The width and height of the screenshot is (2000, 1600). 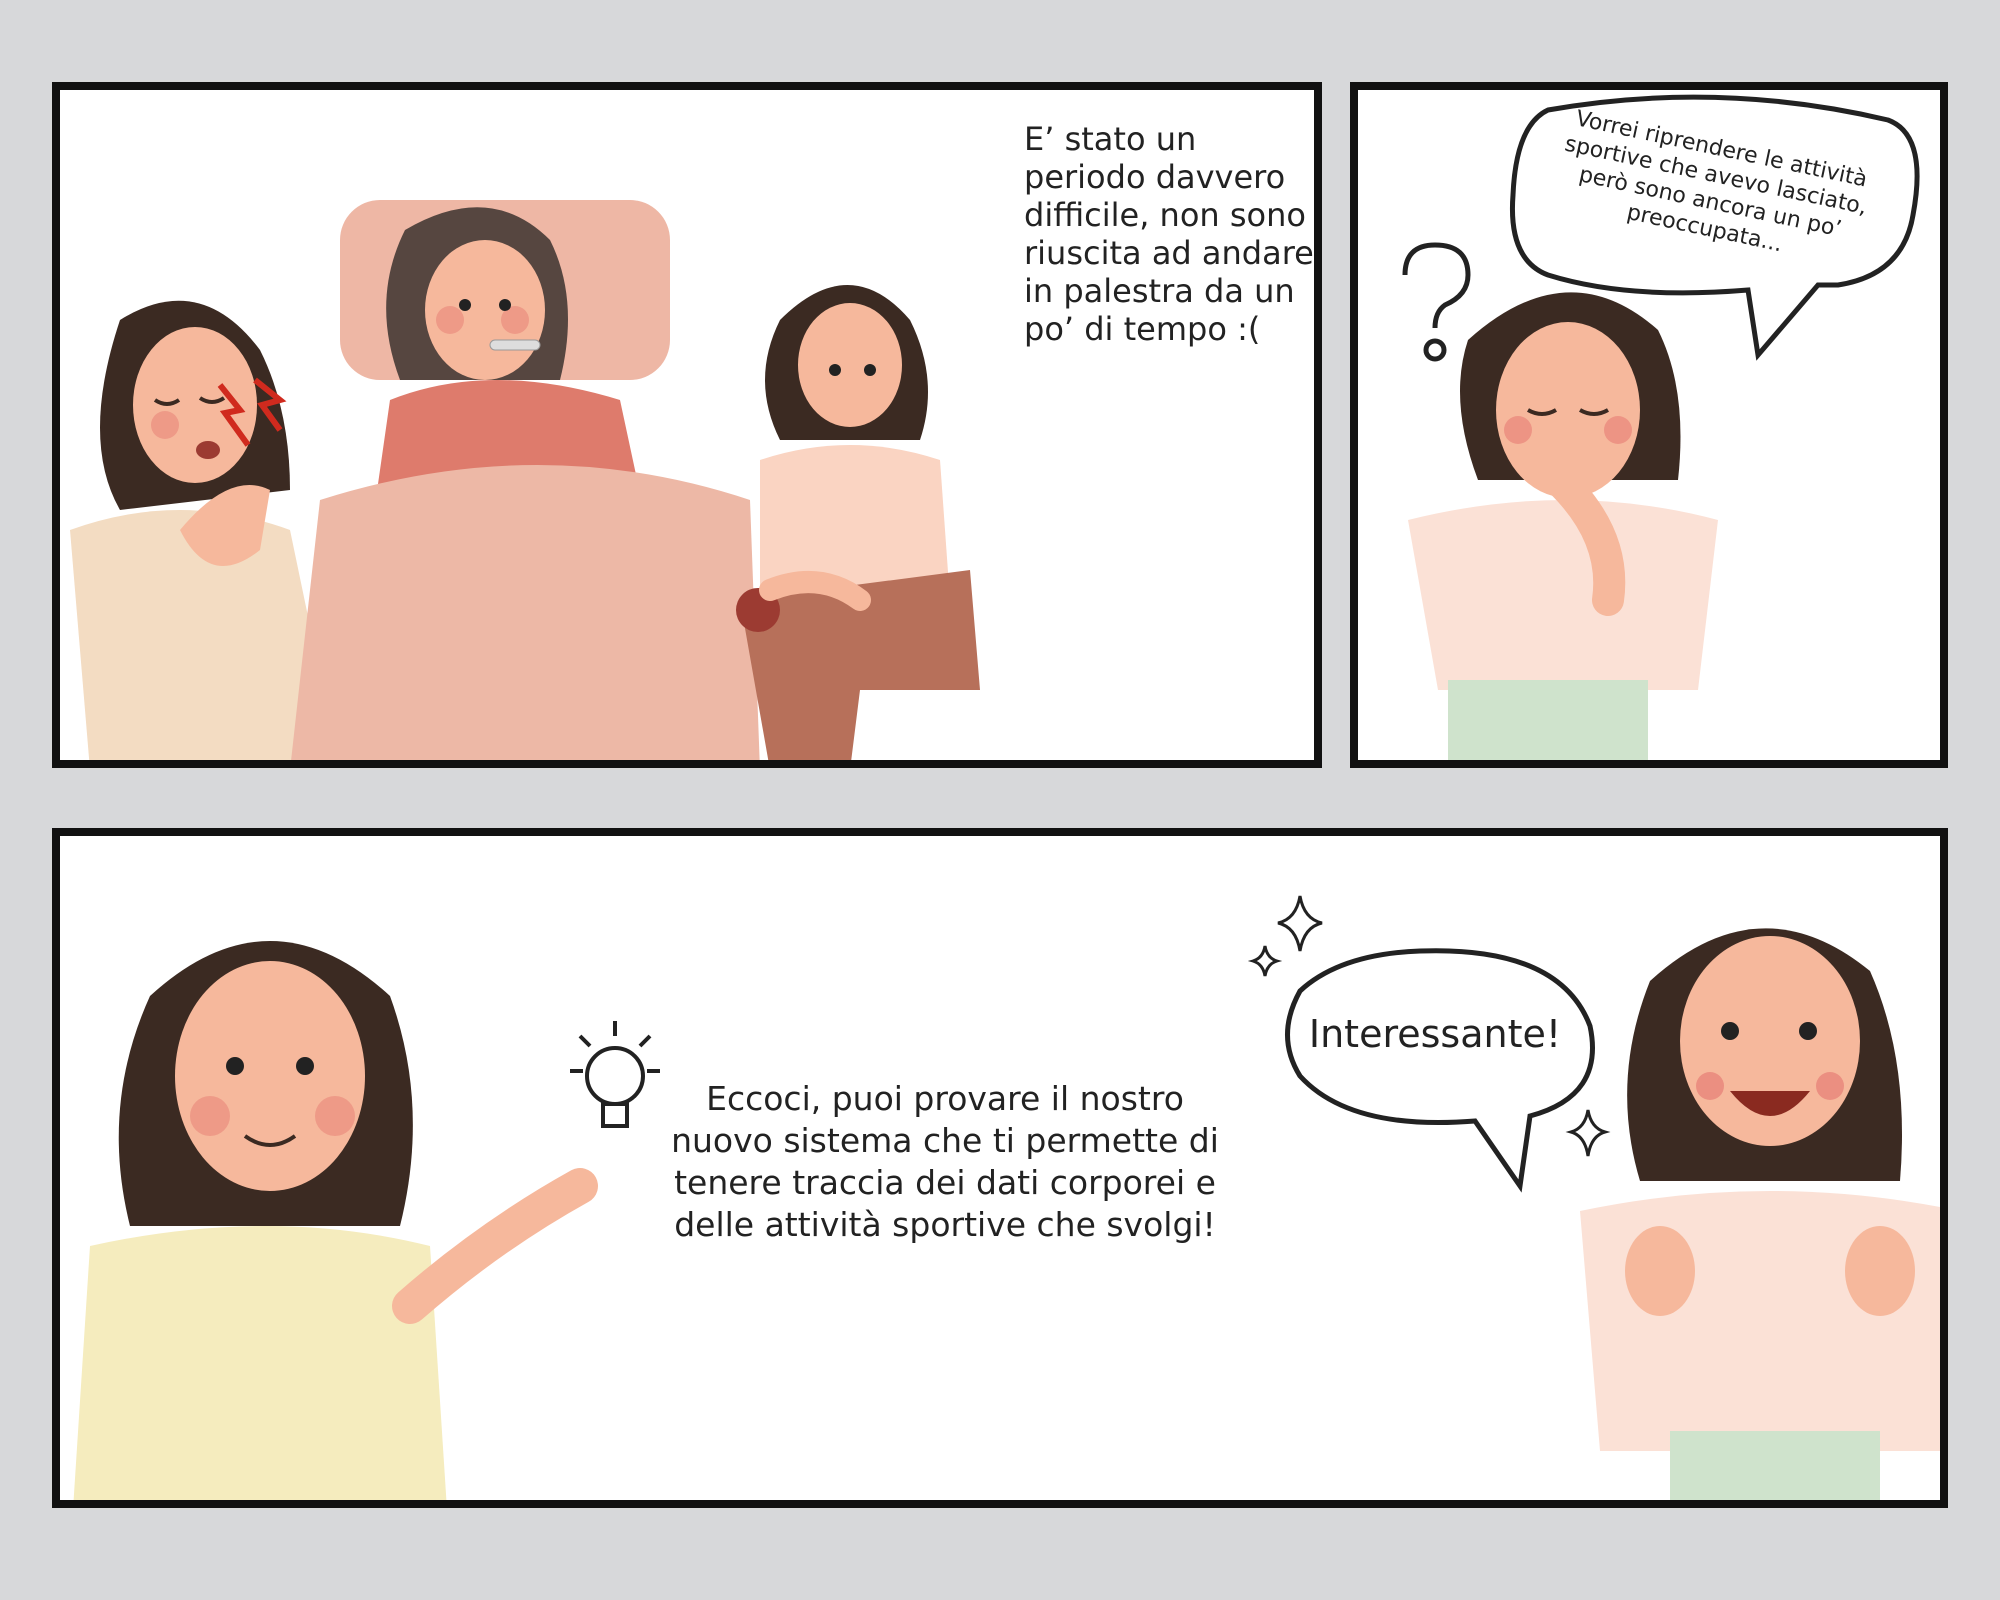 What do you see at coordinates (1563, 526) in the screenshot?
I see `thinking-woman-illustration` at bounding box center [1563, 526].